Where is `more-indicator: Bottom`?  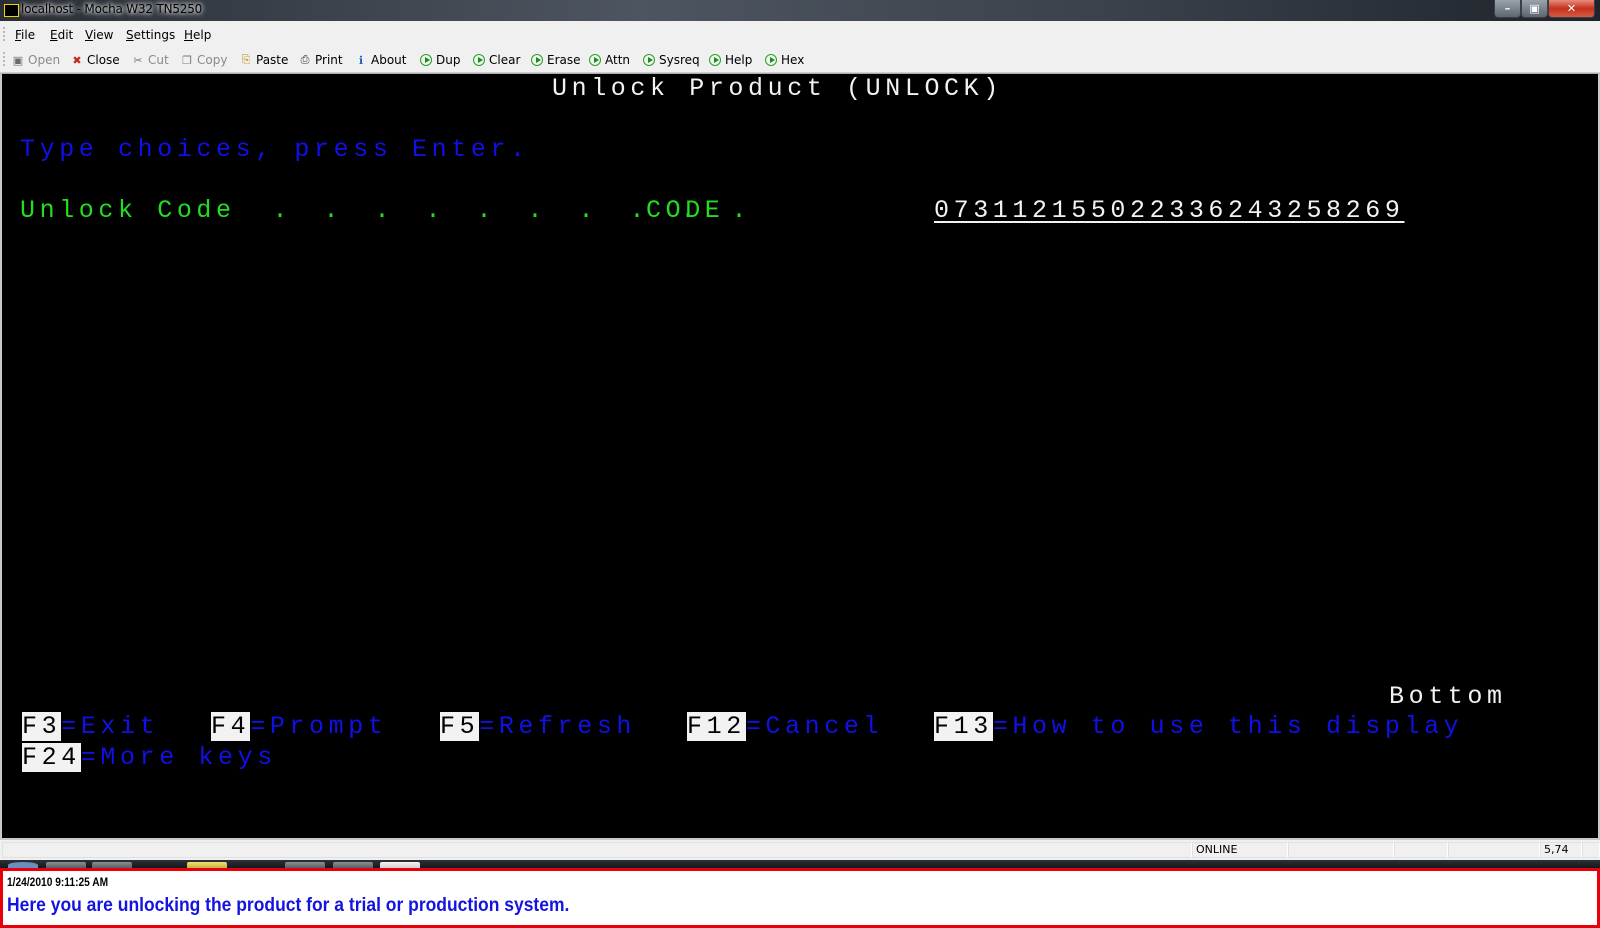 more-indicator: Bottom is located at coordinates (1448, 696).